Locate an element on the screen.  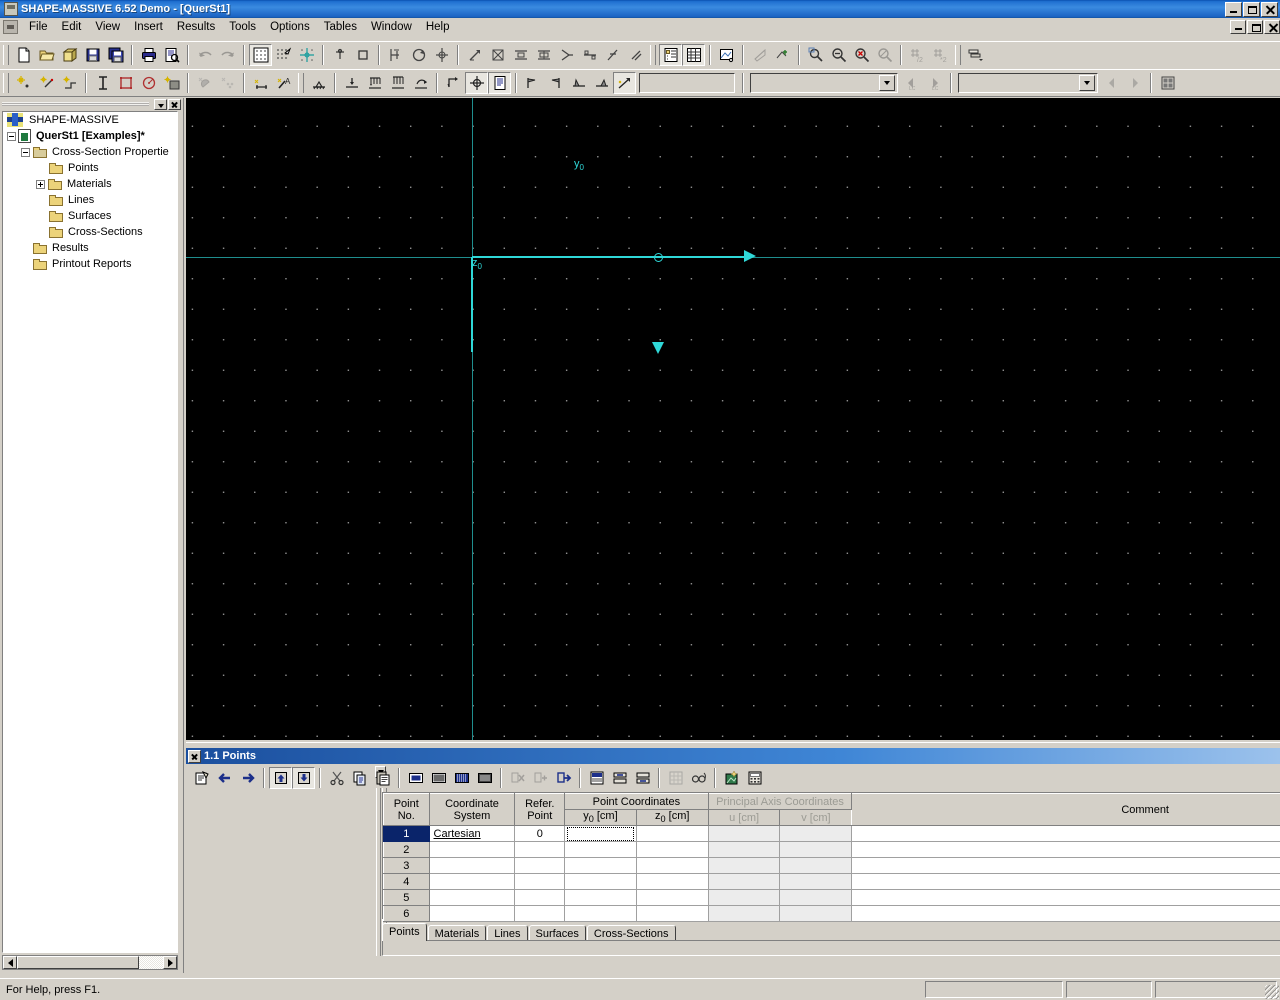
menu-item-edit: Edit is located at coordinates (72, 27).